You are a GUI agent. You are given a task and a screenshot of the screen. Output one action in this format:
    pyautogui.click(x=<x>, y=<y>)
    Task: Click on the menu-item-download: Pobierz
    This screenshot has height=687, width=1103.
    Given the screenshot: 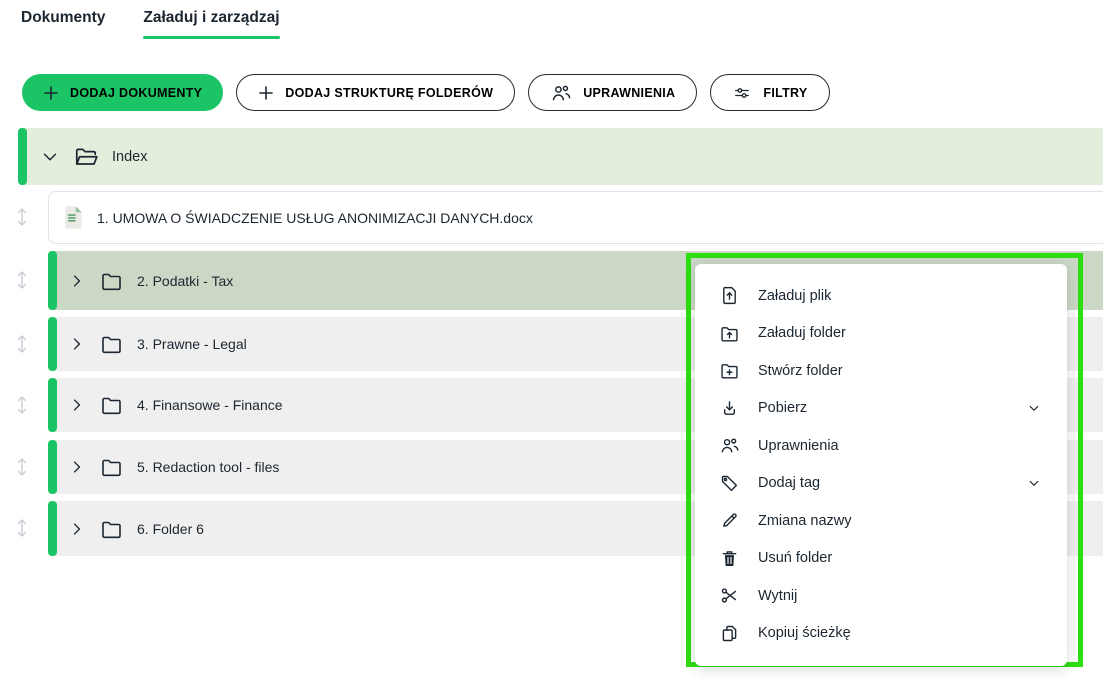 What is the action you would take?
    pyautogui.click(x=881, y=409)
    